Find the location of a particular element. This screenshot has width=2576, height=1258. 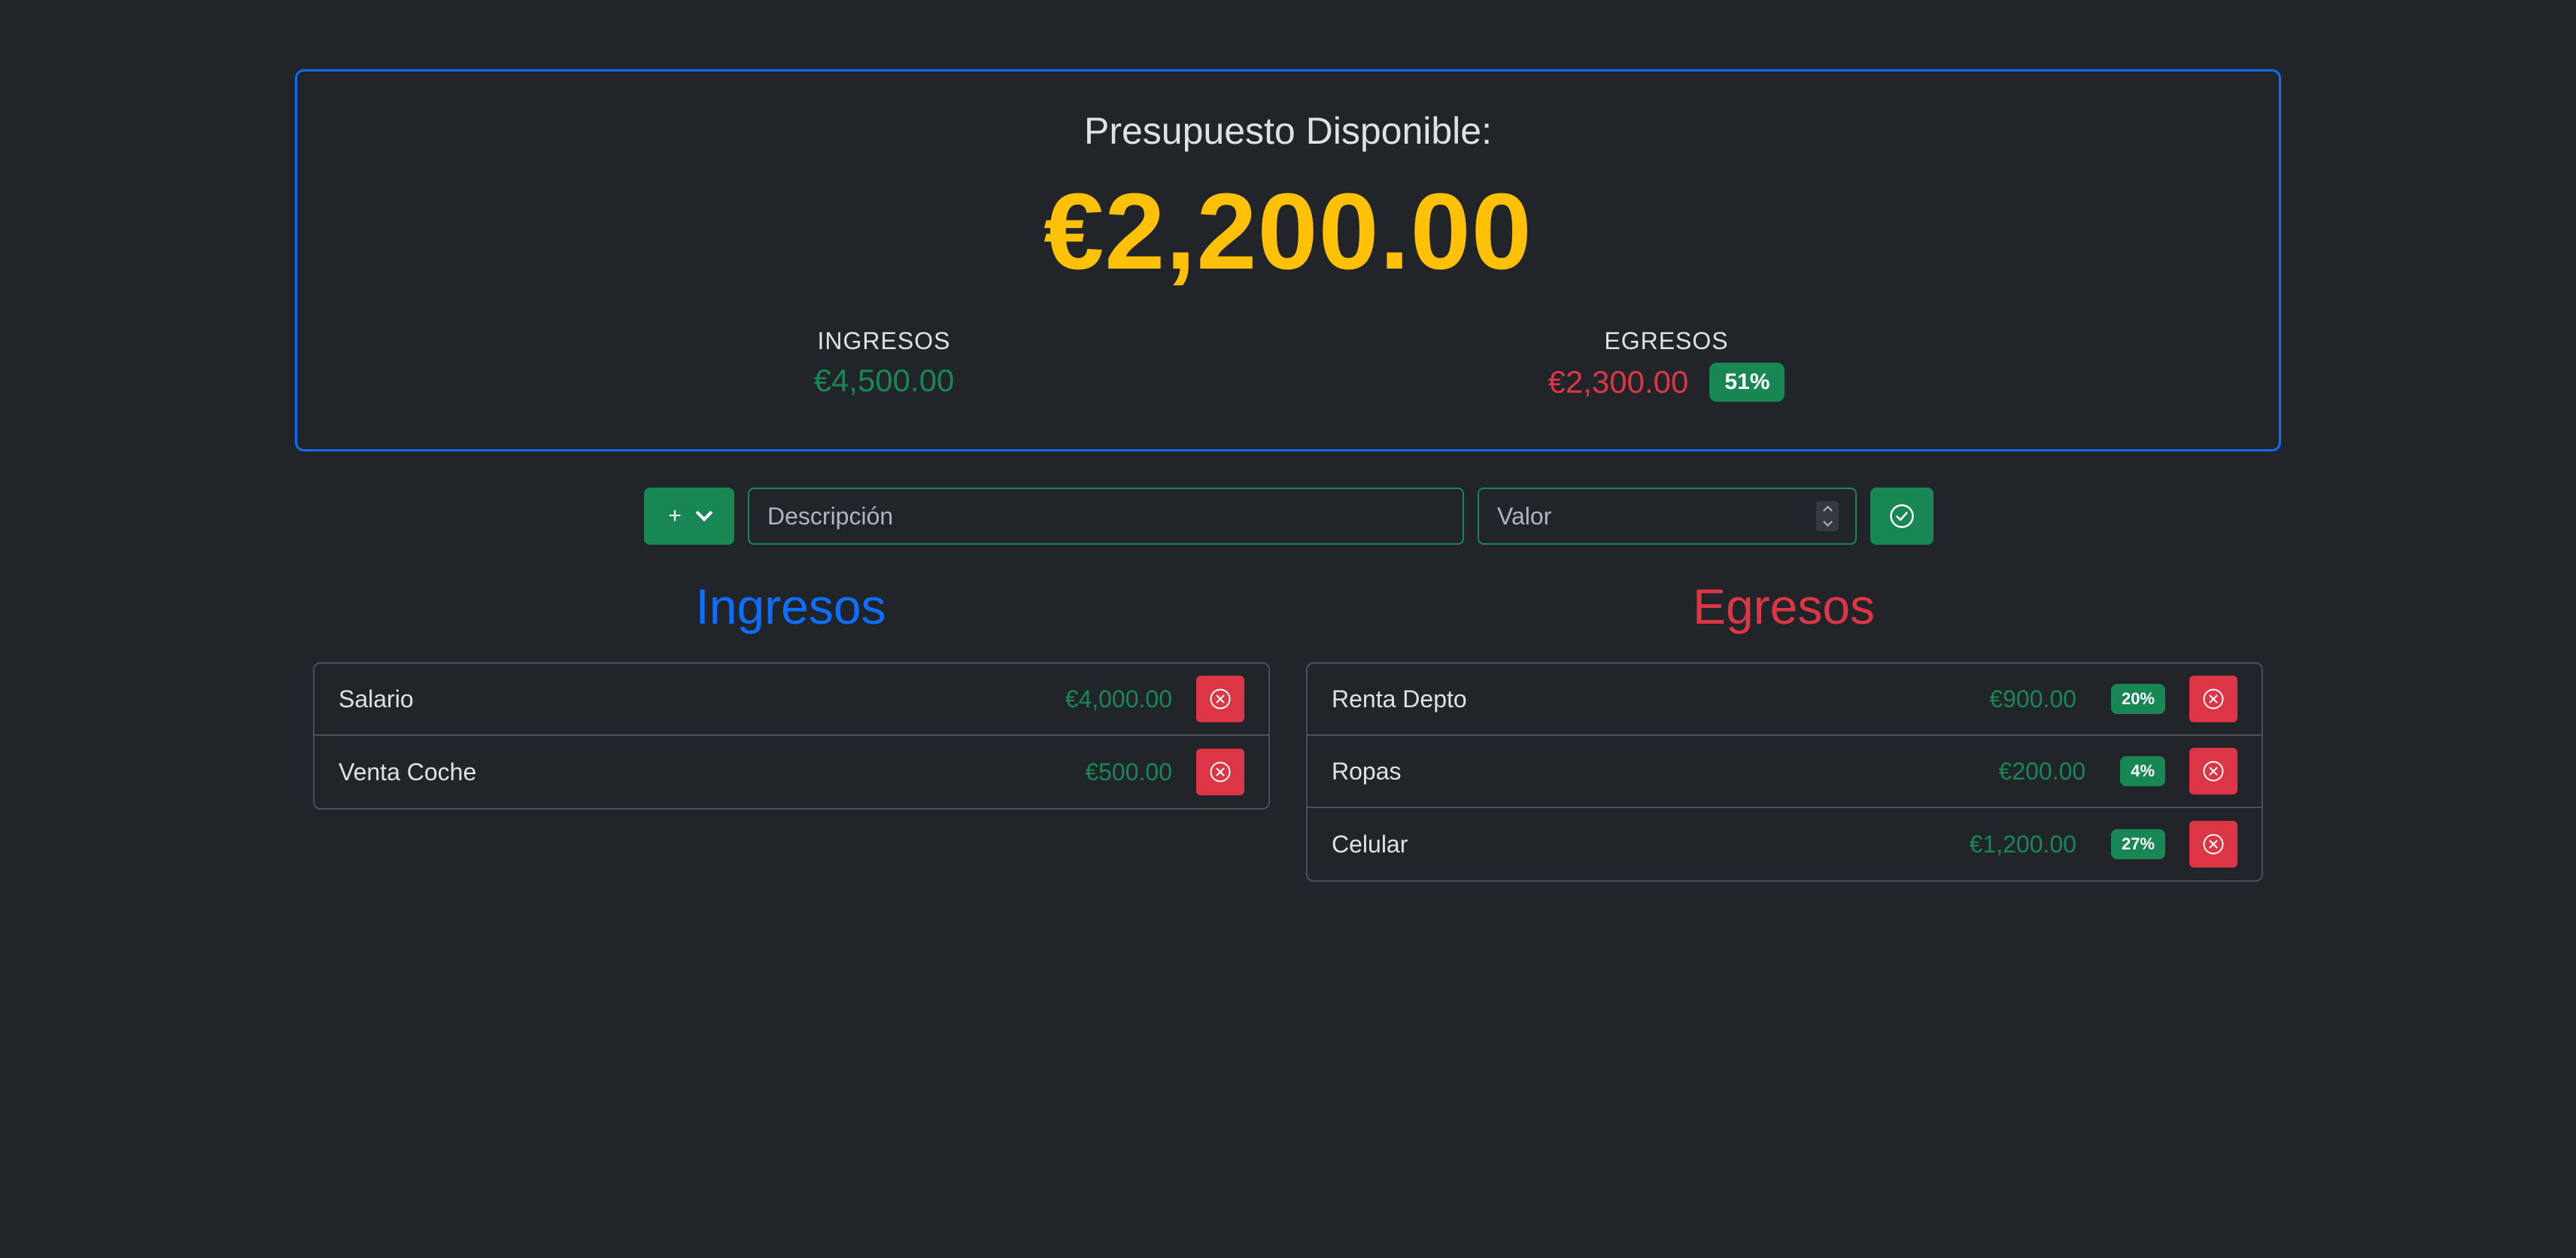

ingresos-summary-value: €4,500.00 is located at coordinates (884, 380).